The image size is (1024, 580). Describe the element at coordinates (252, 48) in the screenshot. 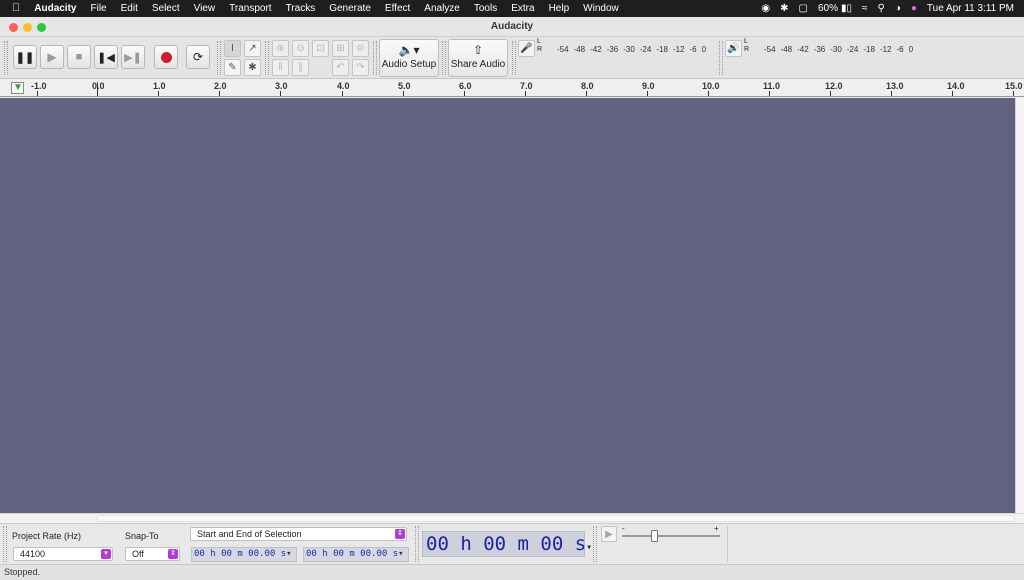

I see `envelope-tool: ↗` at that location.